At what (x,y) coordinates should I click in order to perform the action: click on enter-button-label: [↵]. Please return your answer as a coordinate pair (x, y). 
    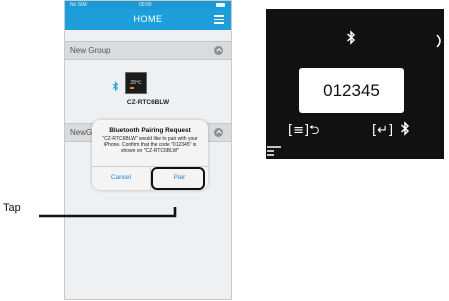
    Looking at the image, I should click on (391, 129).